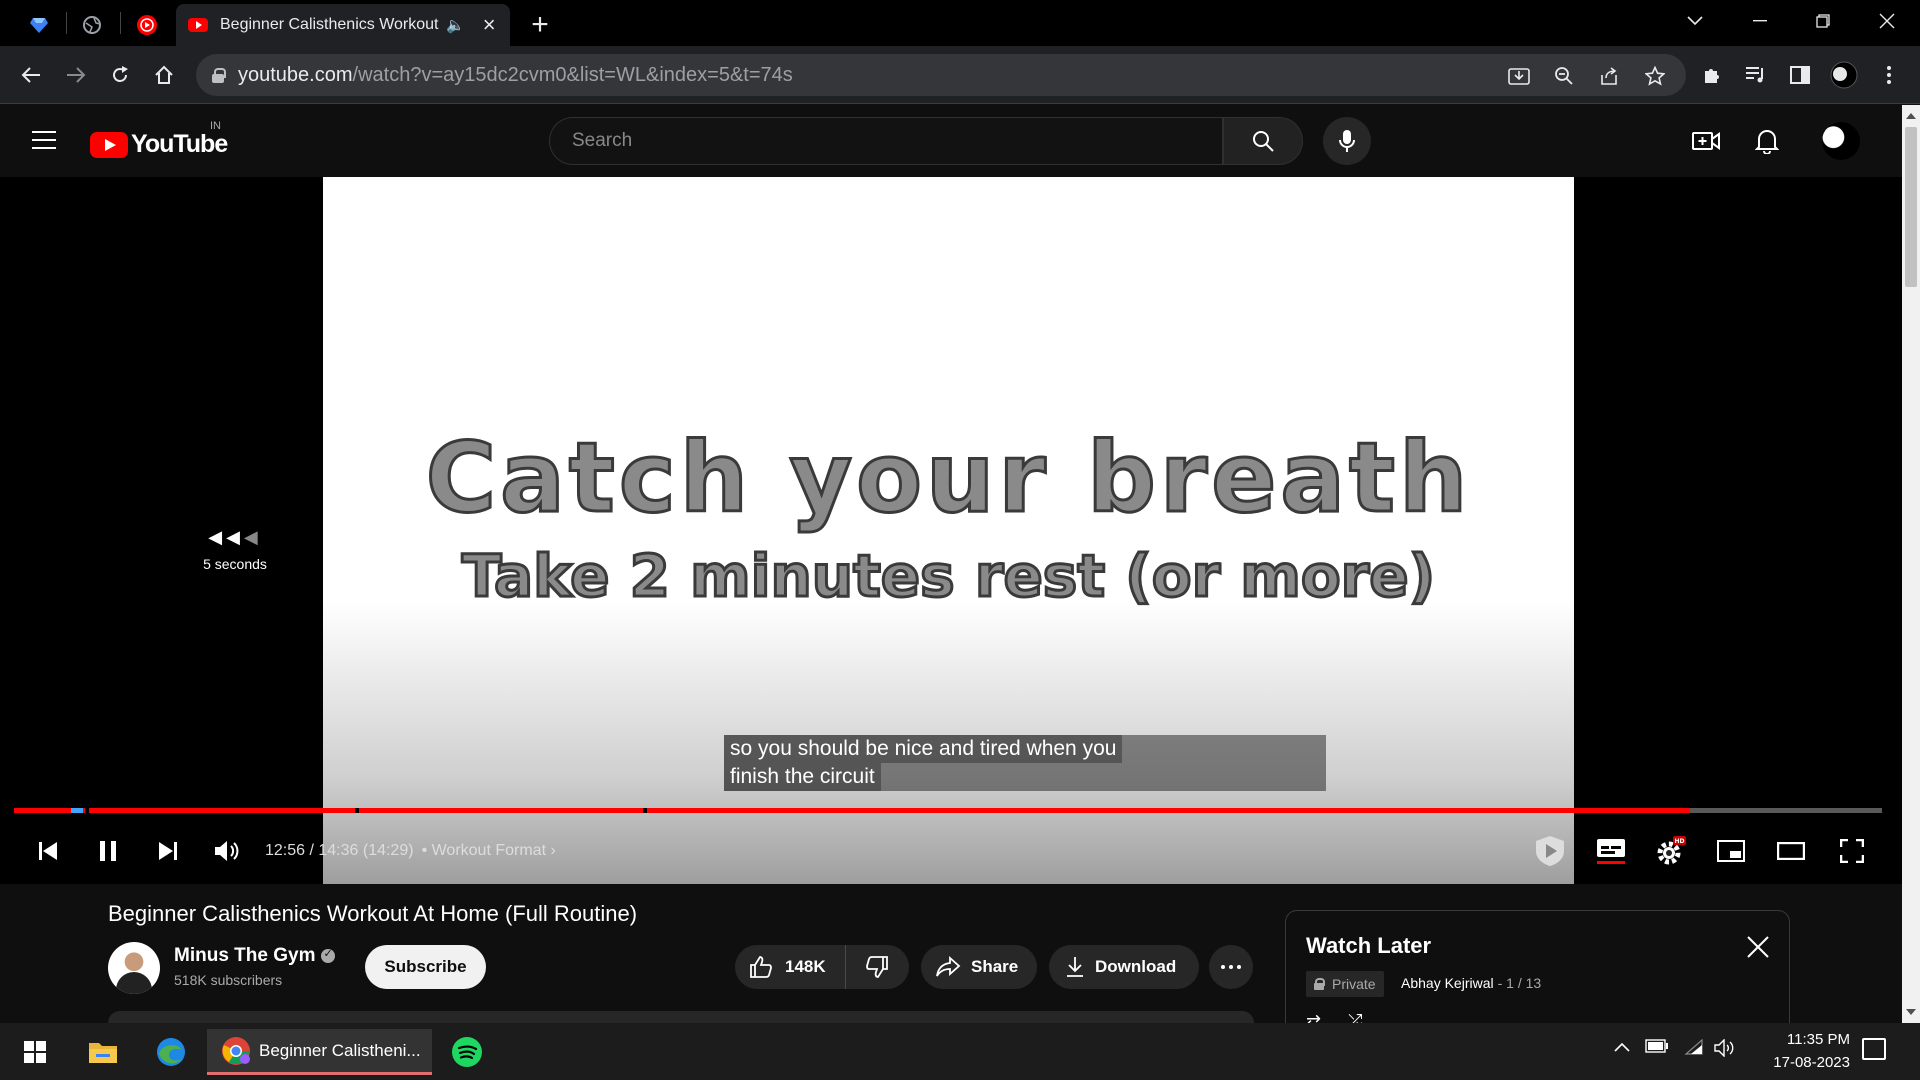 Image resolution: width=1920 pixels, height=1080 pixels. I want to click on youtube-wordmark: YouTube, so click(179, 144).